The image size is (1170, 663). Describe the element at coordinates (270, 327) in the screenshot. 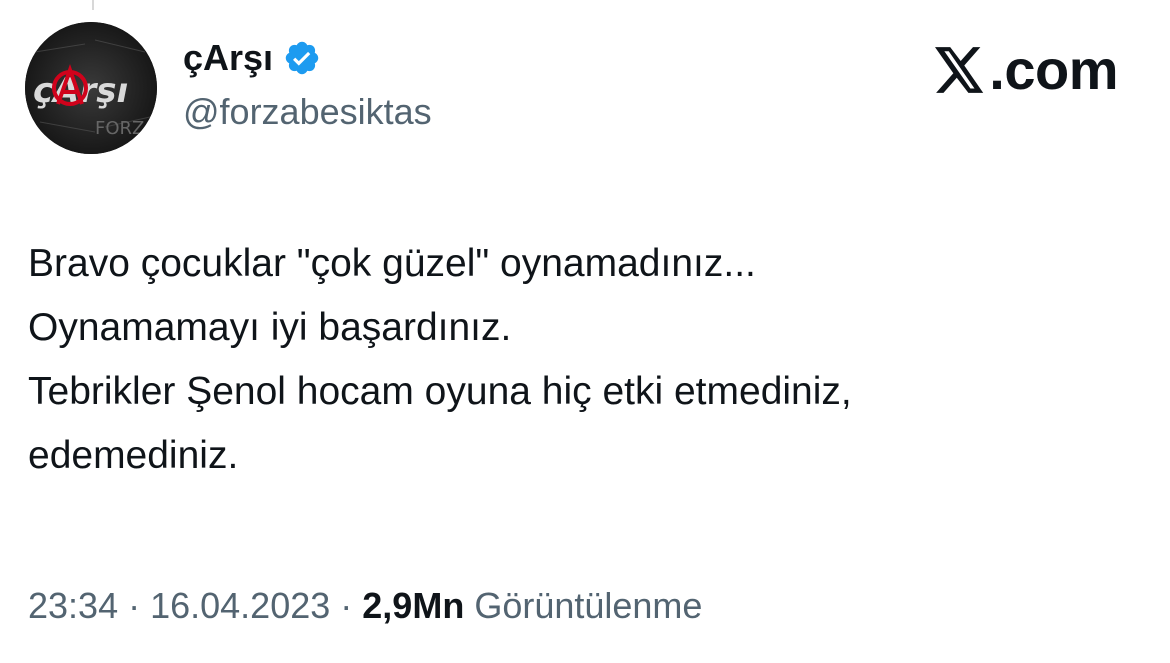

I see `tweet-line: Oynamamayı iyi başardınız.` at that location.